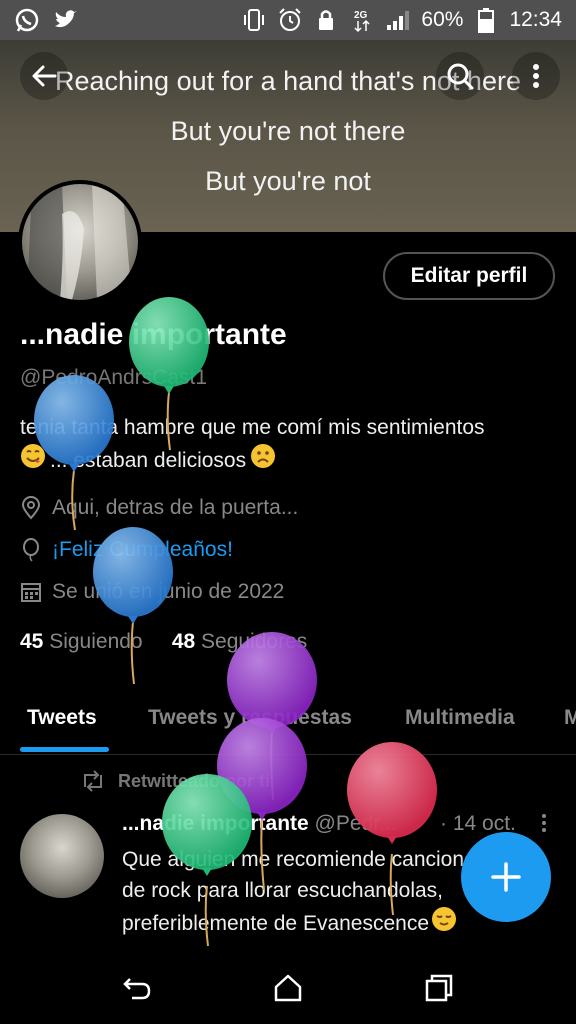 This screenshot has width=576, height=1024. Describe the element at coordinates (263, 460) in the screenshot. I see `sad-emoji-icon` at that location.